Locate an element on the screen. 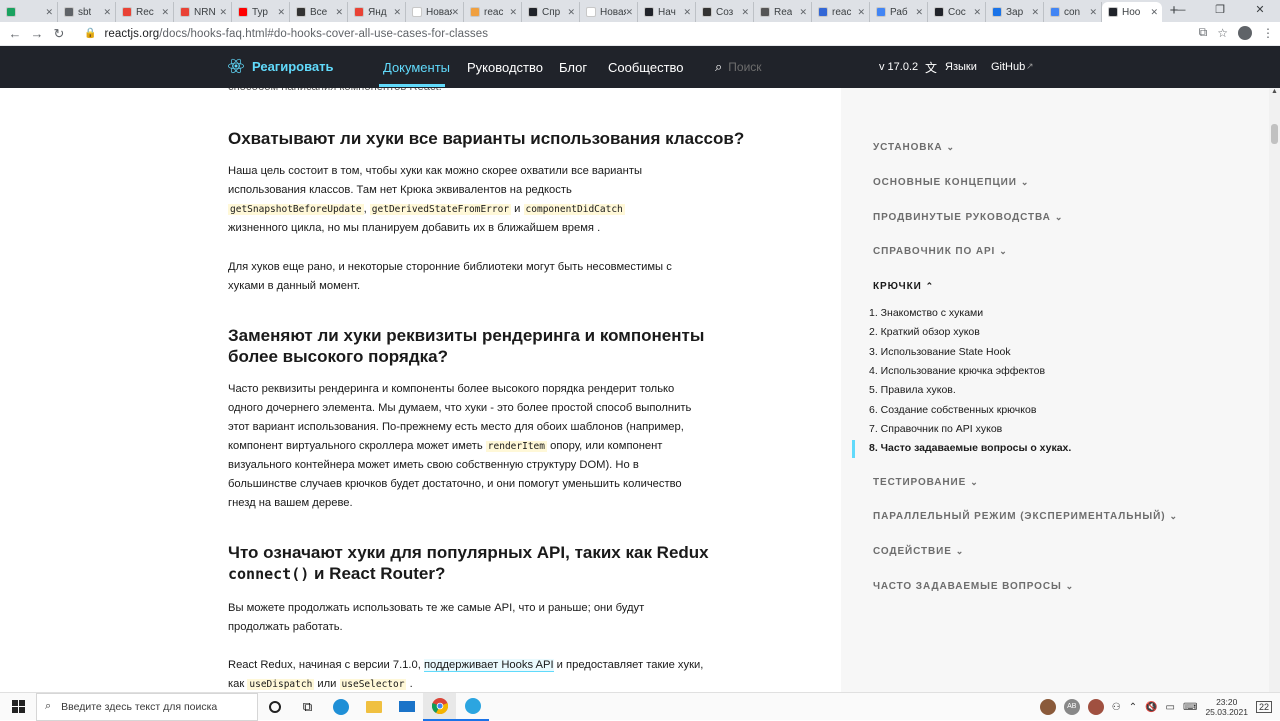 The height and width of the screenshot is (721, 1280). nav-tutorial: Руководство is located at coordinates (505, 67).